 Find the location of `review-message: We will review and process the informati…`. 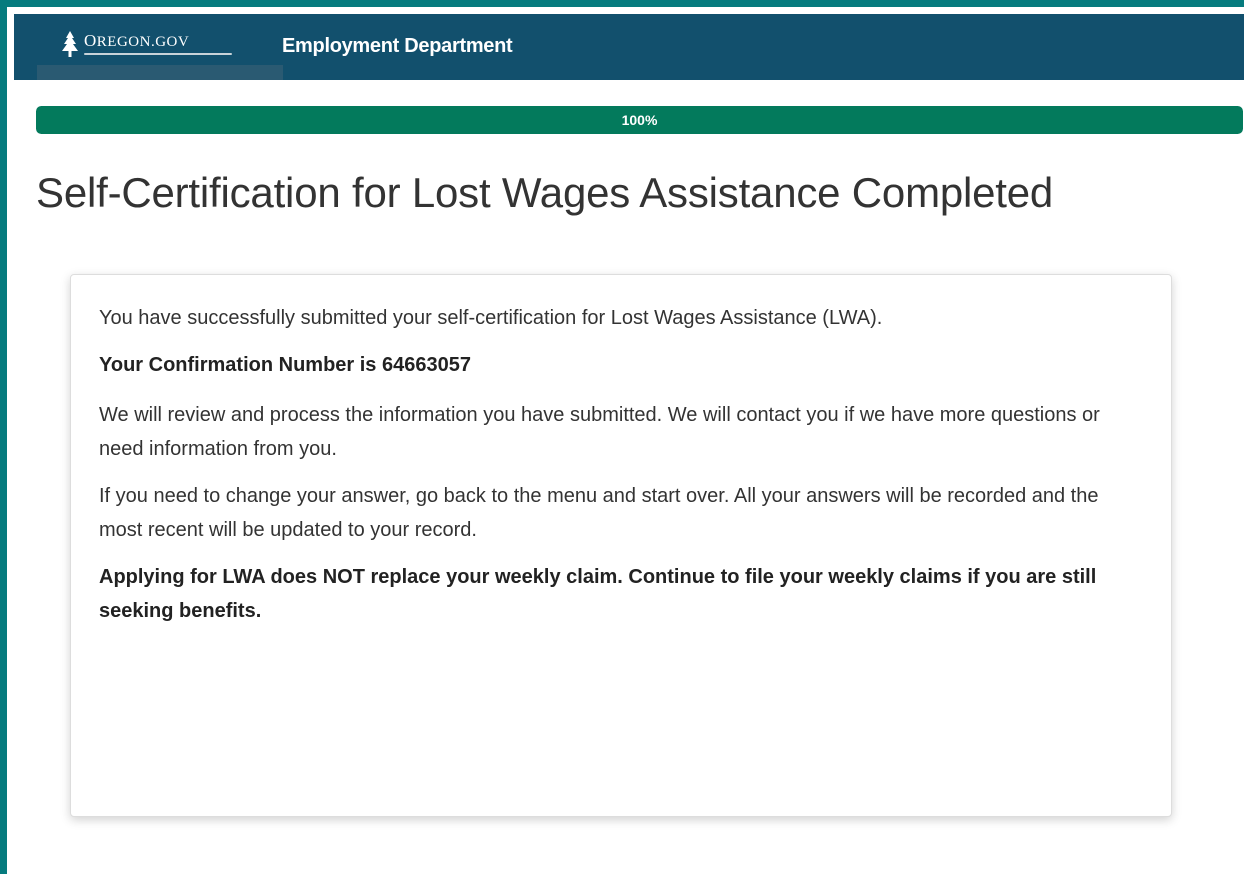

review-message: We will review and process the informati… is located at coordinates (599, 432).